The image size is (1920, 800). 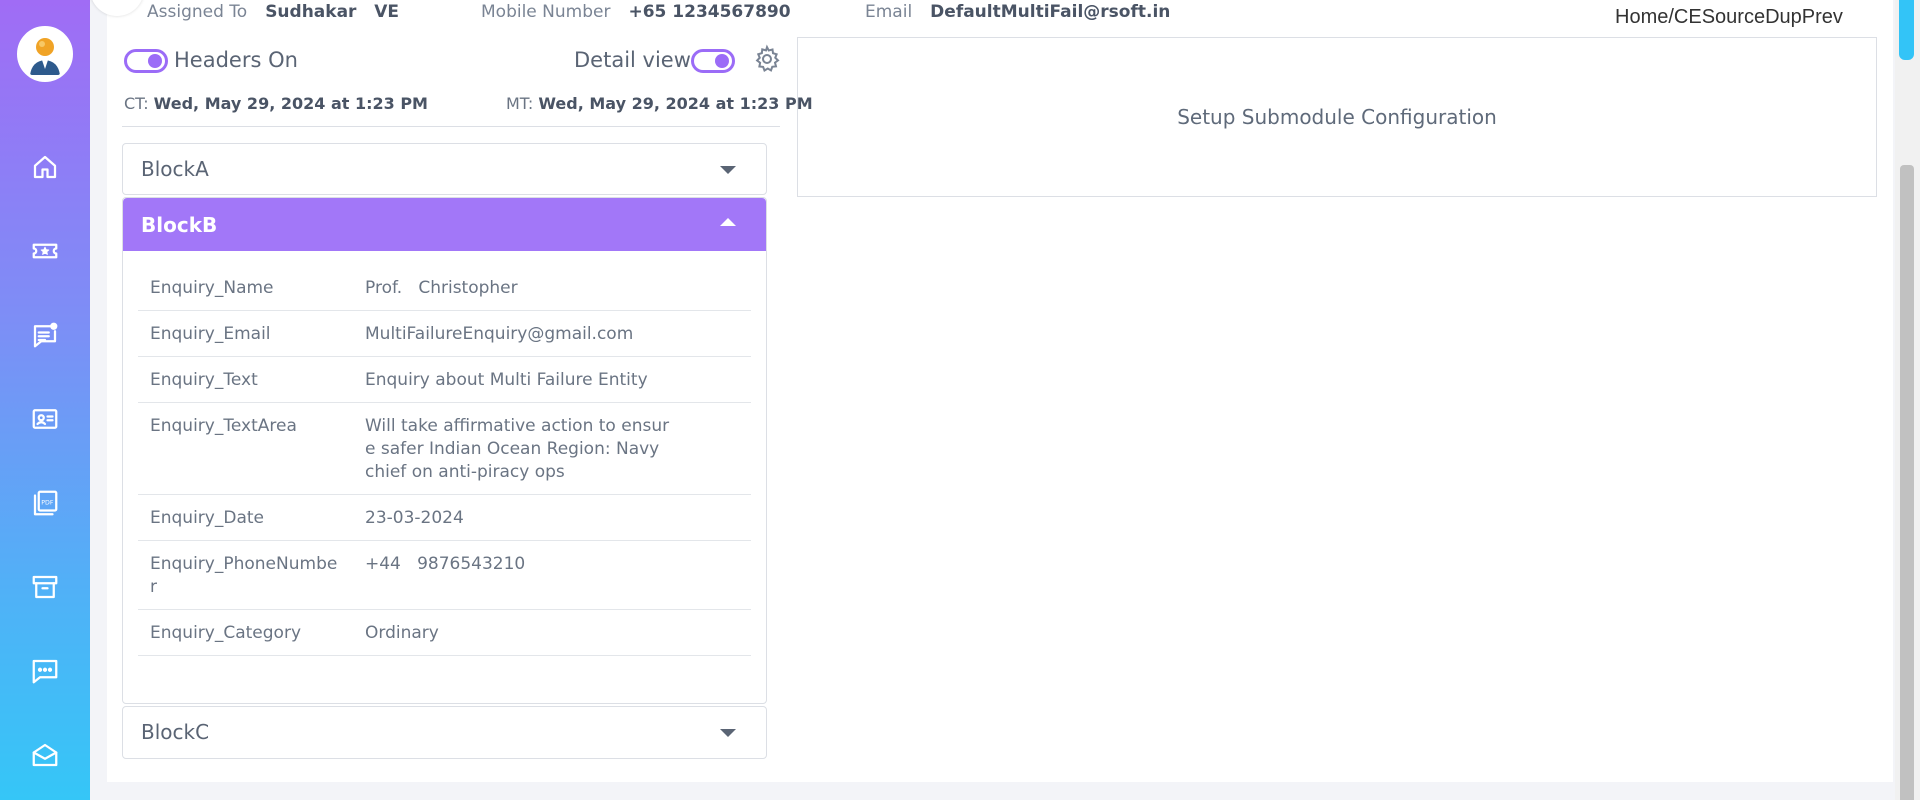 What do you see at coordinates (155, 61) in the screenshot?
I see `headers-toggle-knob` at bounding box center [155, 61].